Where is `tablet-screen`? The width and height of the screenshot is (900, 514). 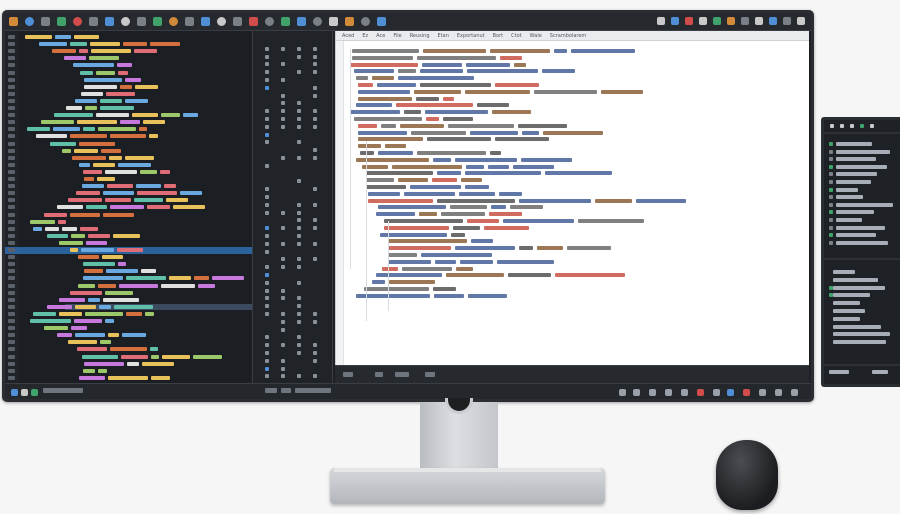
tablet-screen is located at coordinates (862, 252).